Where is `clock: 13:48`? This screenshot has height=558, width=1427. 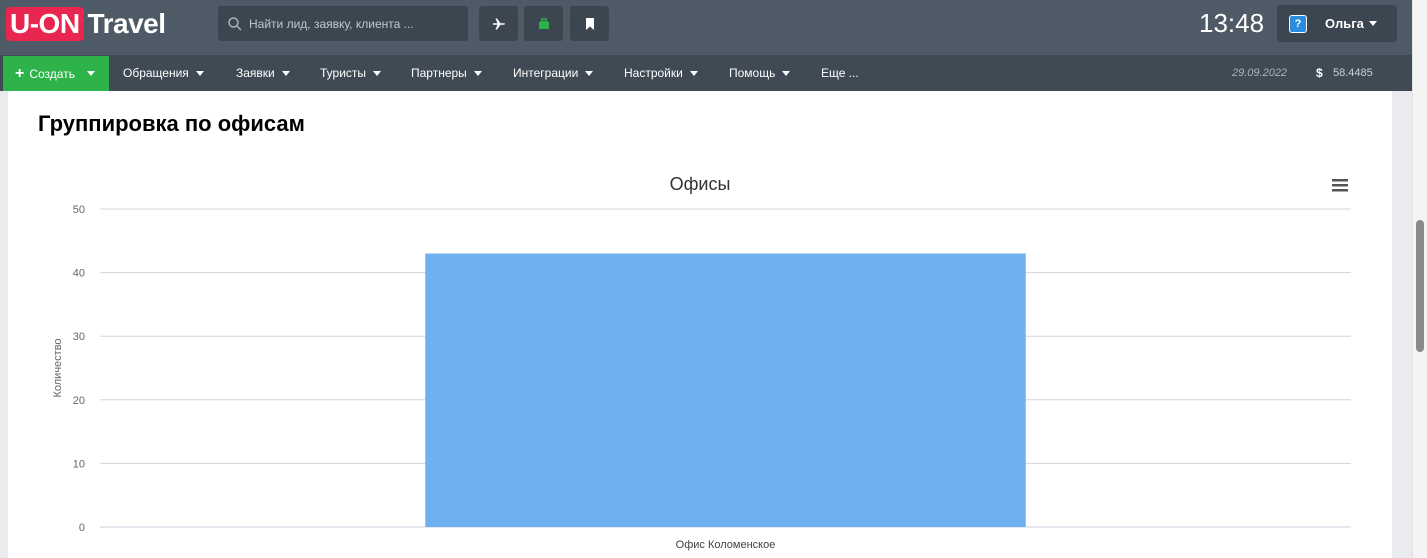
clock: 13:48 is located at coordinates (1232, 23).